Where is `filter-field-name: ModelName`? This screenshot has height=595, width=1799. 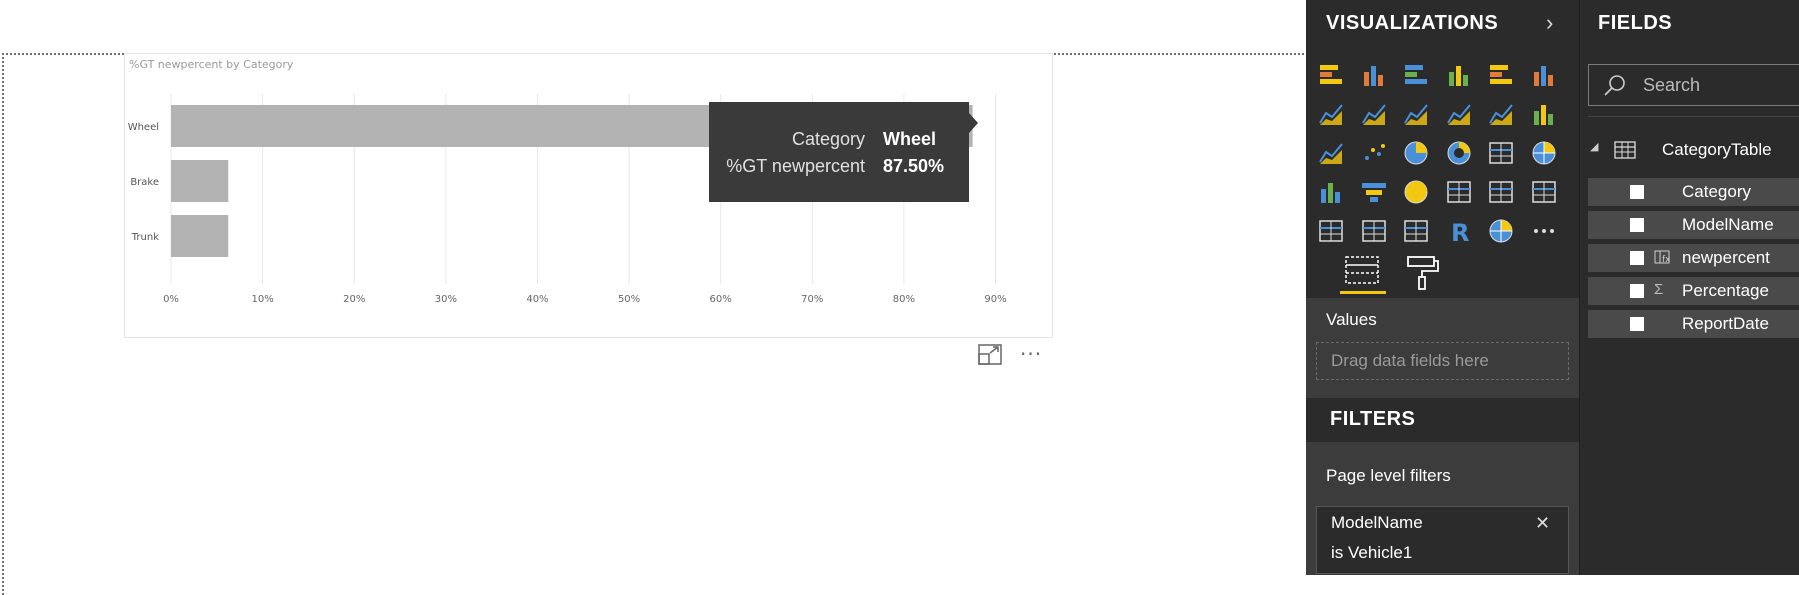 filter-field-name: ModelName is located at coordinates (1377, 522).